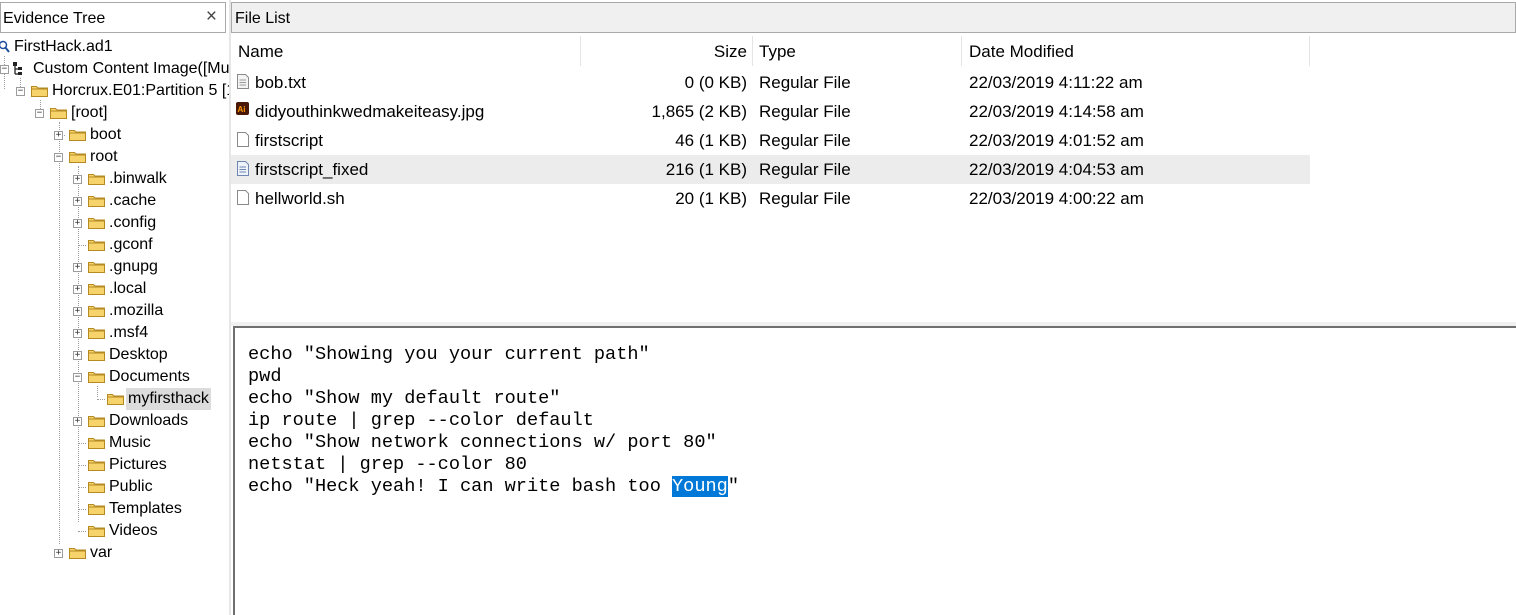  I want to click on tree-item-local: + .local, so click(114, 289).